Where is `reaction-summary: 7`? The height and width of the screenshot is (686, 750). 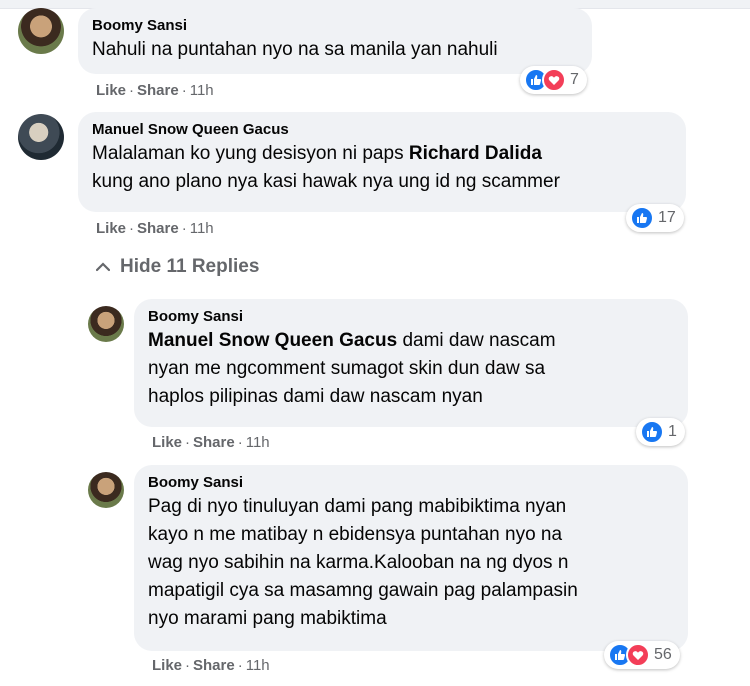
reaction-summary: 7 is located at coordinates (553, 80).